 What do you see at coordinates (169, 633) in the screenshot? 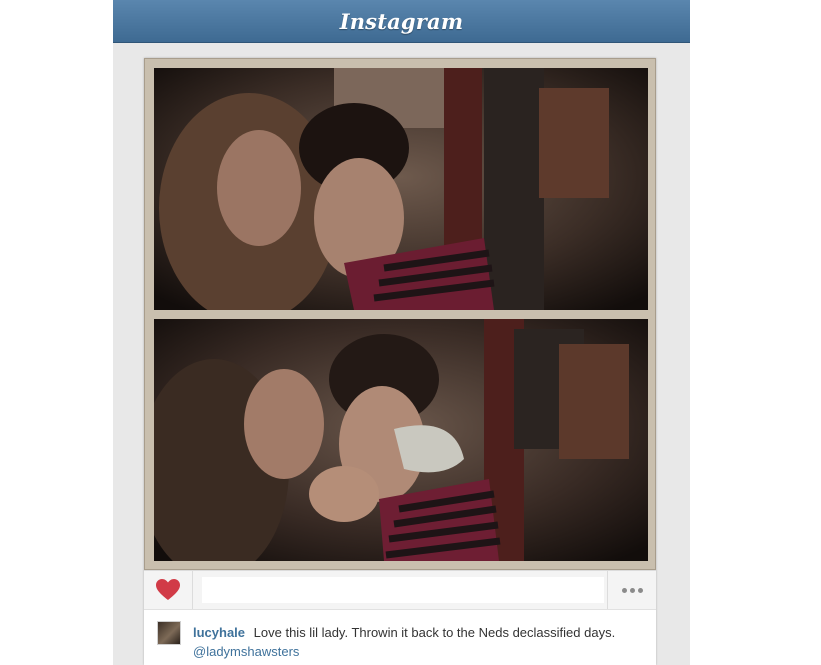
I see `avatar` at bounding box center [169, 633].